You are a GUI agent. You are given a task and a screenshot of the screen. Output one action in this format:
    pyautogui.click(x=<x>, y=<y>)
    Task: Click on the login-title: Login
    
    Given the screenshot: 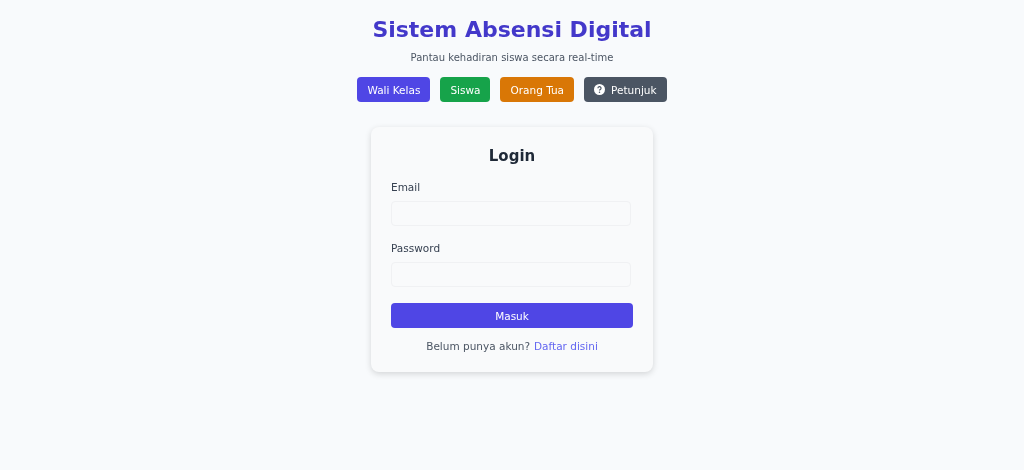 What is the action you would take?
    pyautogui.click(x=512, y=156)
    